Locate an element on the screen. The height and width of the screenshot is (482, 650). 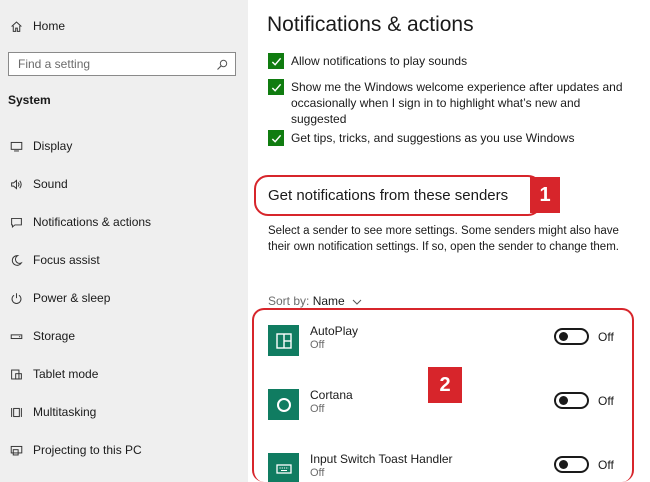
sidebar-item-label: Power & sleep is located at coordinates (72, 298).